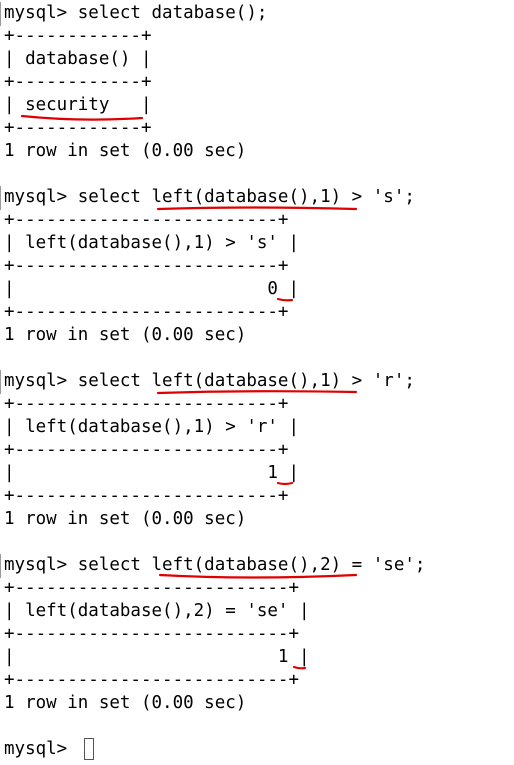  Describe the element at coordinates (209, 381) in the screenshot. I see `terminal-line-prompt: mysql> select left(database(),1) > 'r';` at that location.